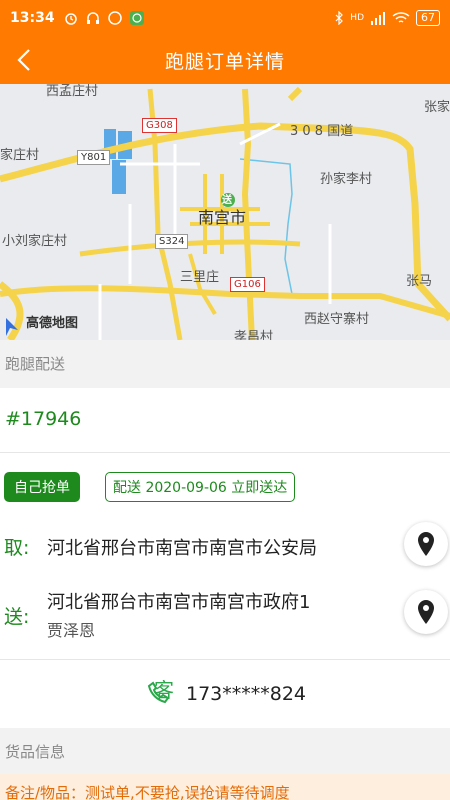  What do you see at coordinates (225, 787) in the screenshot?
I see `goods-note: 备注/物品：测试单,不要抢,误抢请等待调度` at bounding box center [225, 787].